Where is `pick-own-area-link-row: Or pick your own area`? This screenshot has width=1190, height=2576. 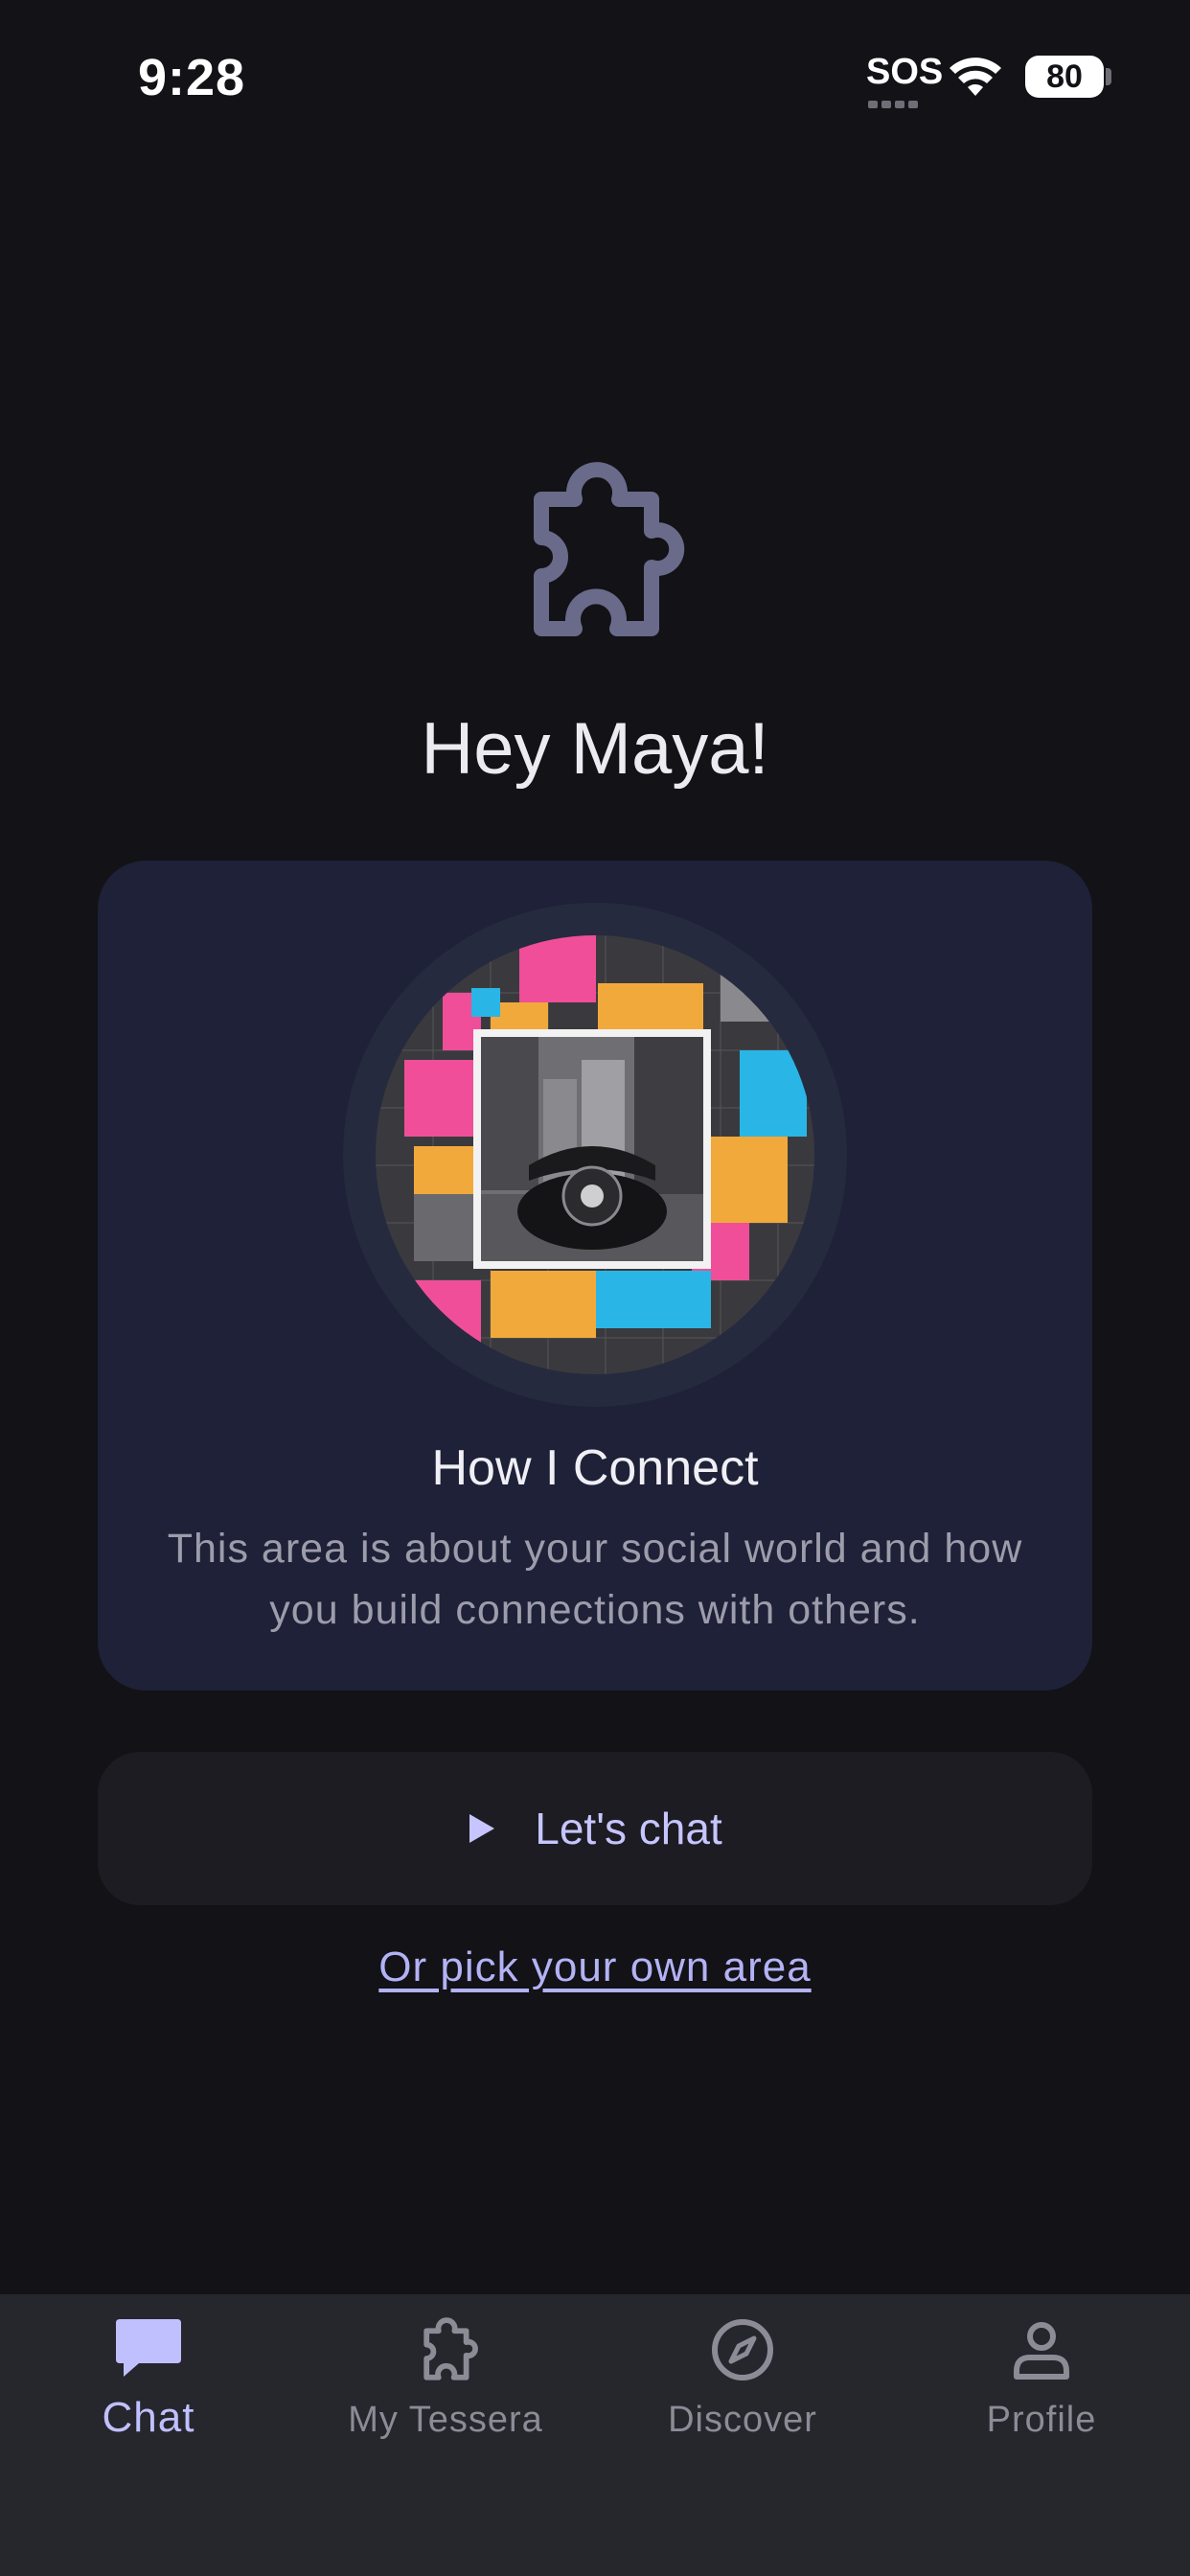 pick-own-area-link-row: Or pick your own area is located at coordinates (595, 1967).